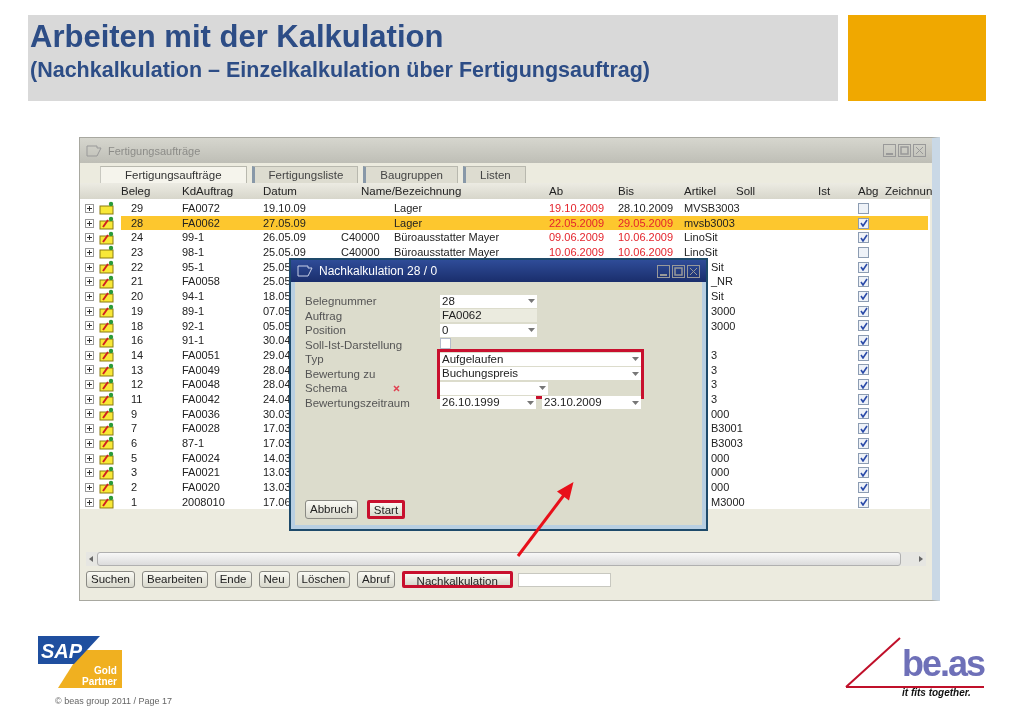 The width and height of the screenshot is (1024, 709). Describe the element at coordinates (222, 191) in the screenshot. I see `column-header: KdAuftrag` at that location.